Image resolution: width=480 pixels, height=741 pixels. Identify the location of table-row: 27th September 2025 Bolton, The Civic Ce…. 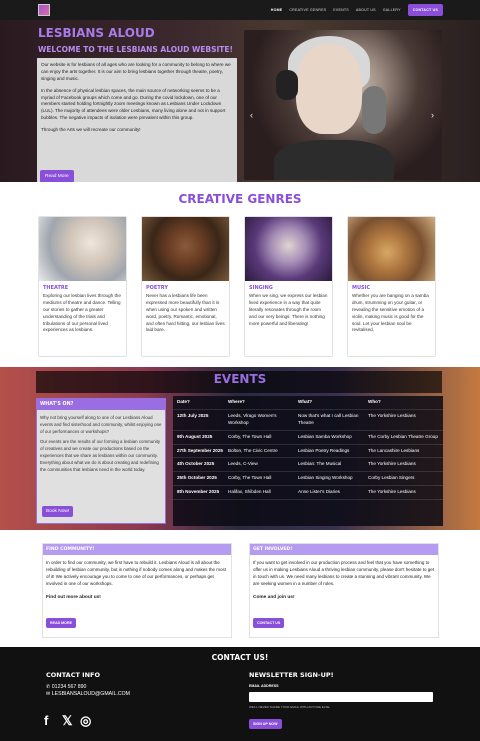
(308, 452).